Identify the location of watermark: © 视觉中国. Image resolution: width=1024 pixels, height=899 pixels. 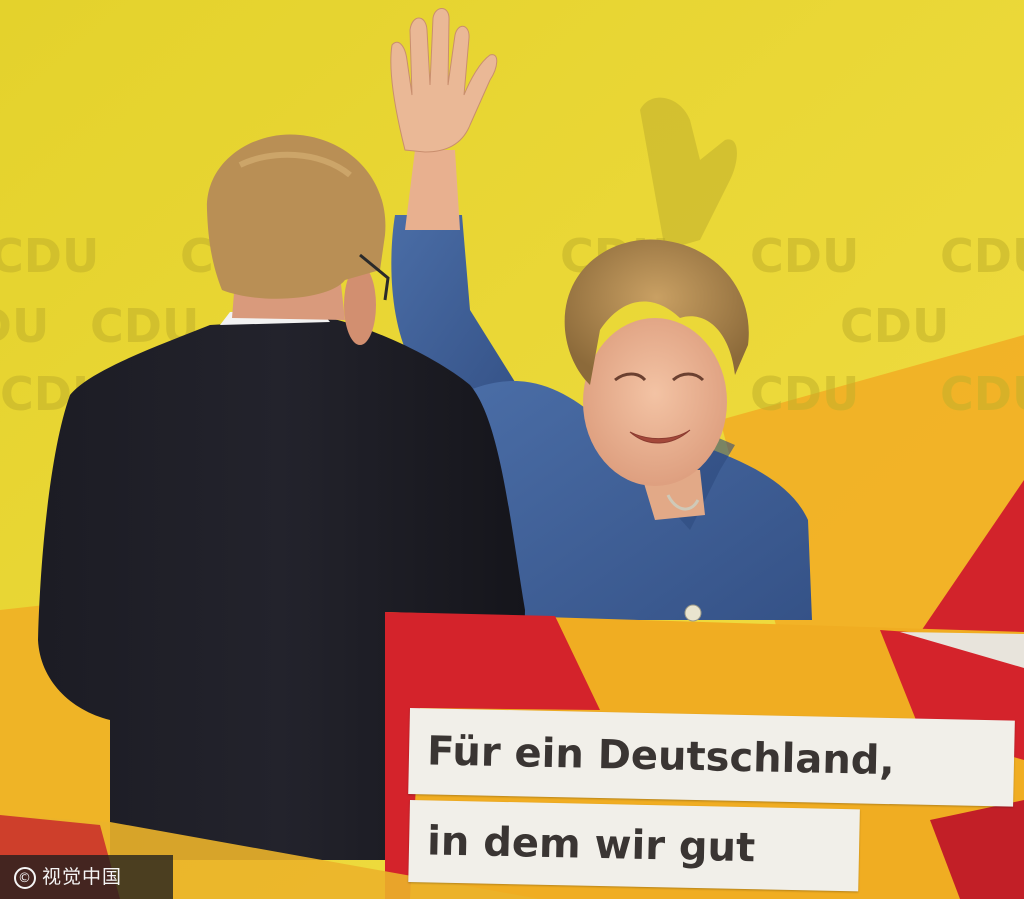
(86, 877).